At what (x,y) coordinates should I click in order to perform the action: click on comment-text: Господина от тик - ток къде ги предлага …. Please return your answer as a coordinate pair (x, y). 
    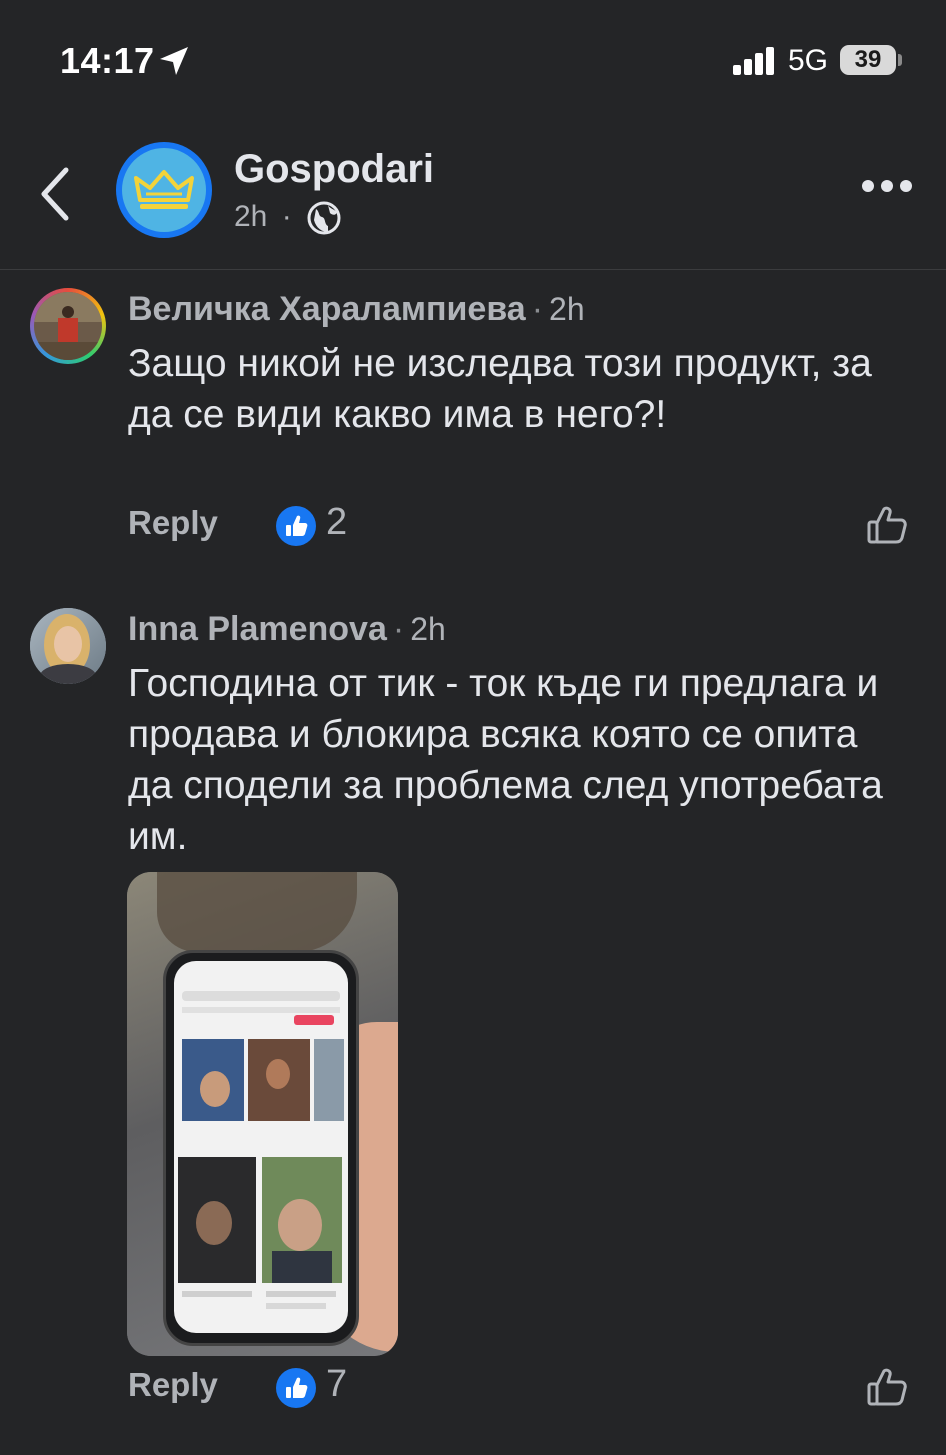
    Looking at the image, I should click on (505, 760).